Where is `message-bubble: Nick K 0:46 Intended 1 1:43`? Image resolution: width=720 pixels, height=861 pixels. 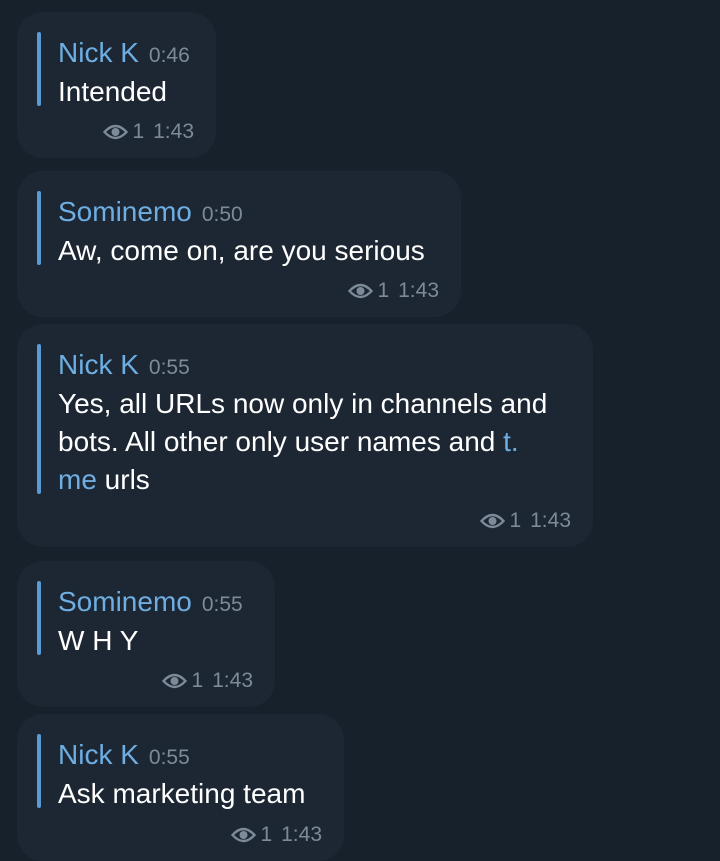 message-bubble: Nick K 0:46 Intended 1 1:43 is located at coordinates (116, 85).